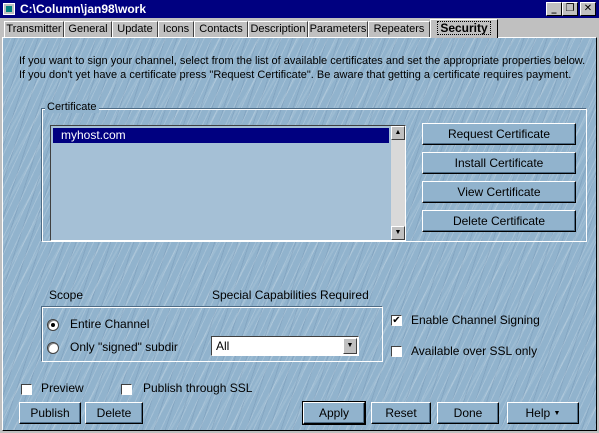 This screenshot has height=433, width=599. Describe the element at coordinates (109, 324) in the screenshot. I see `entire-channel-label: Entire Channel` at that location.